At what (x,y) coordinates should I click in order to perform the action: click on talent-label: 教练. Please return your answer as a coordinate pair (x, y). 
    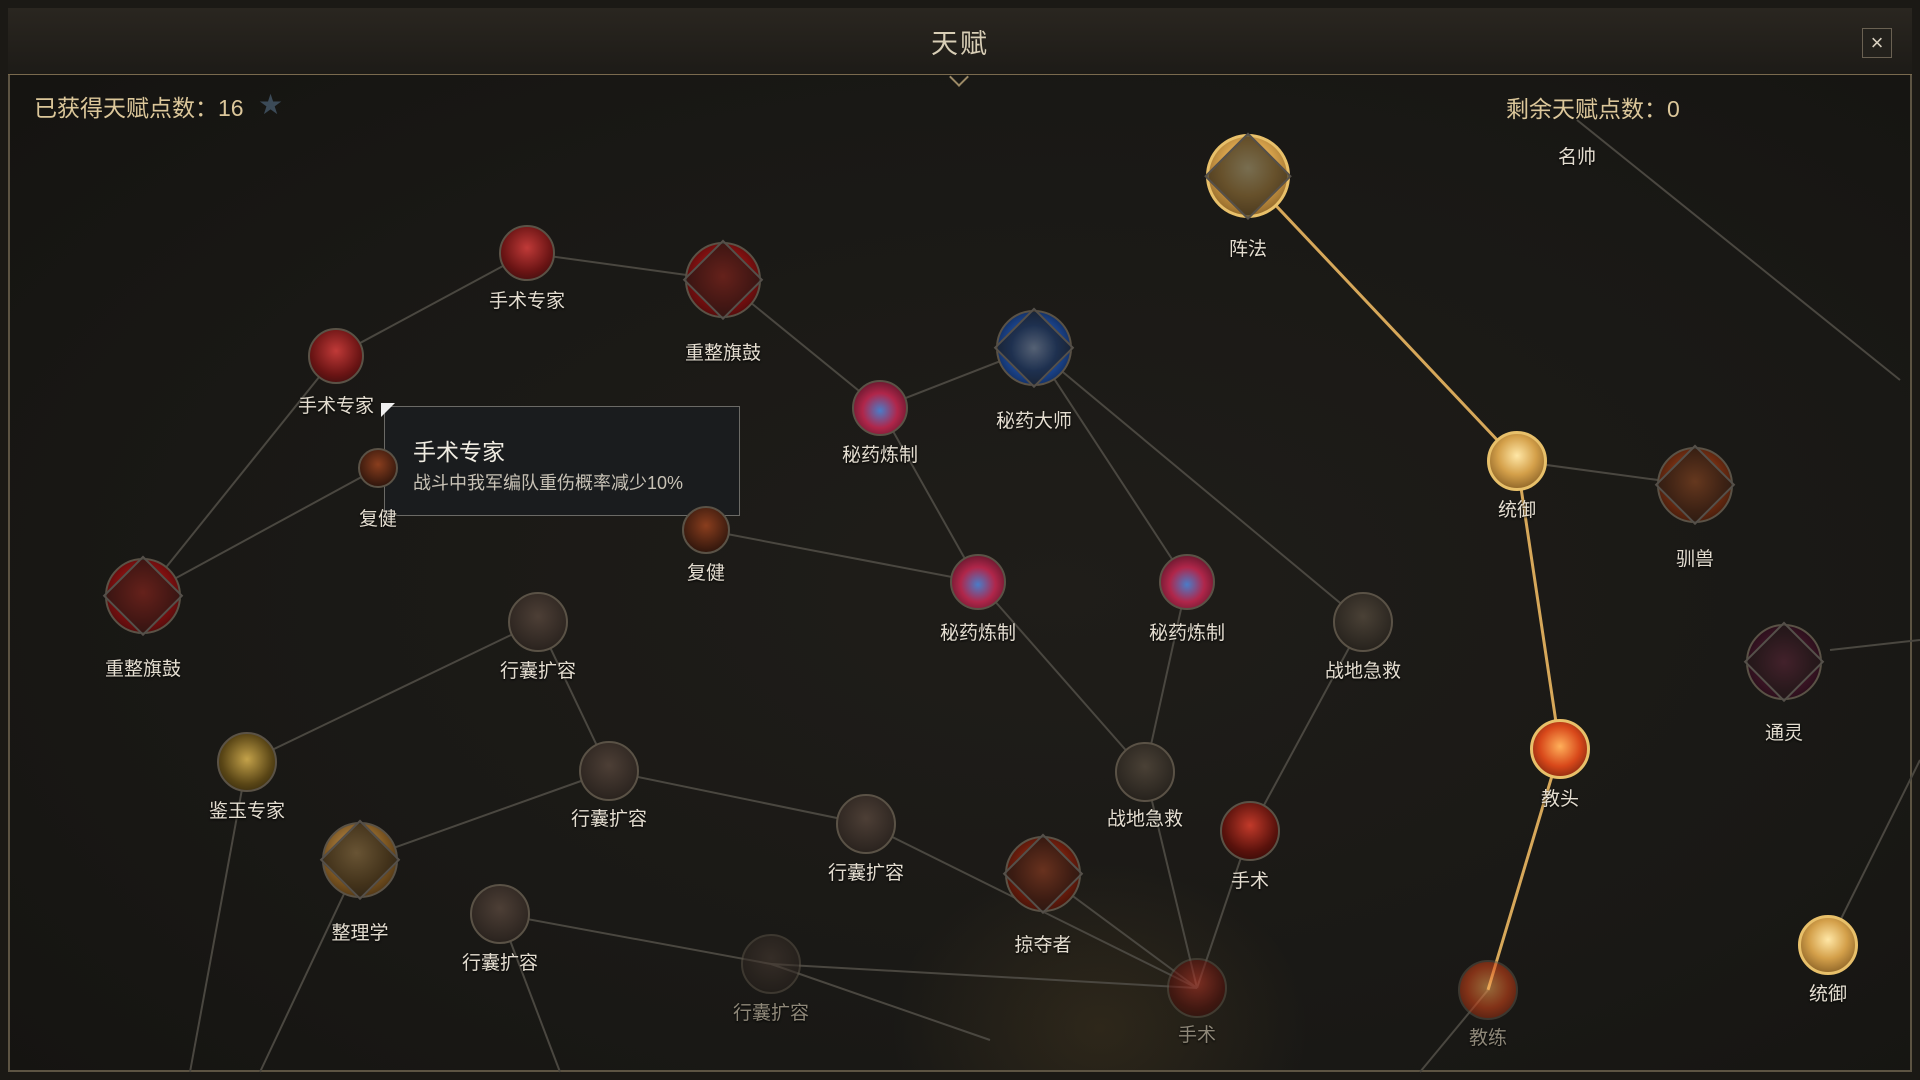
    Looking at the image, I should click on (1487, 1038).